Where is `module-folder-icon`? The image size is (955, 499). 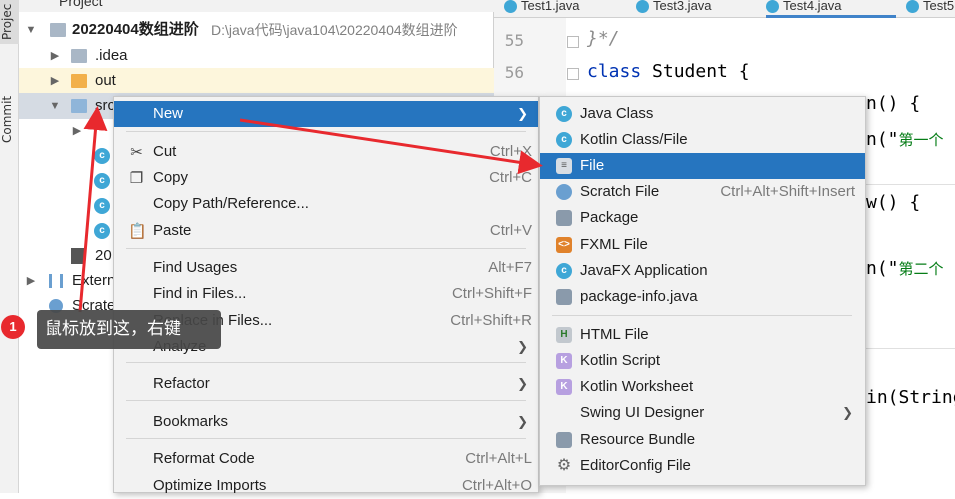
module-folder-icon is located at coordinates (58, 30).